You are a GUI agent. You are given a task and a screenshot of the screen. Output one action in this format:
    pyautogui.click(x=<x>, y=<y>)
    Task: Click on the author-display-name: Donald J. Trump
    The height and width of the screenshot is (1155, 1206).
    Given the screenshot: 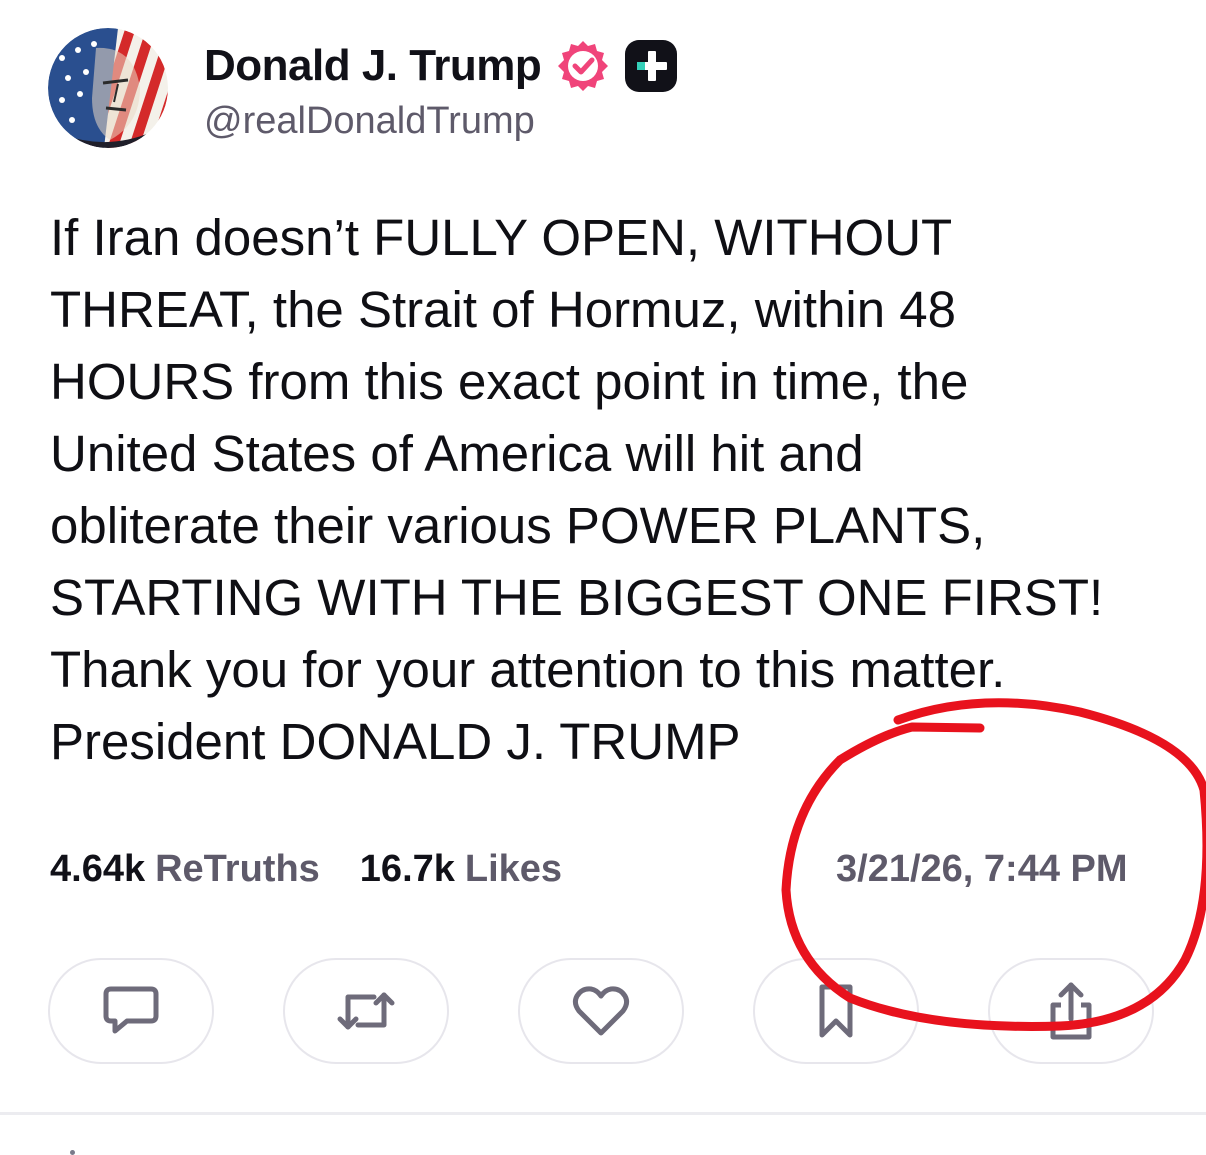 What is the action you would take?
    pyautogui.click(x=373, y=66)
    